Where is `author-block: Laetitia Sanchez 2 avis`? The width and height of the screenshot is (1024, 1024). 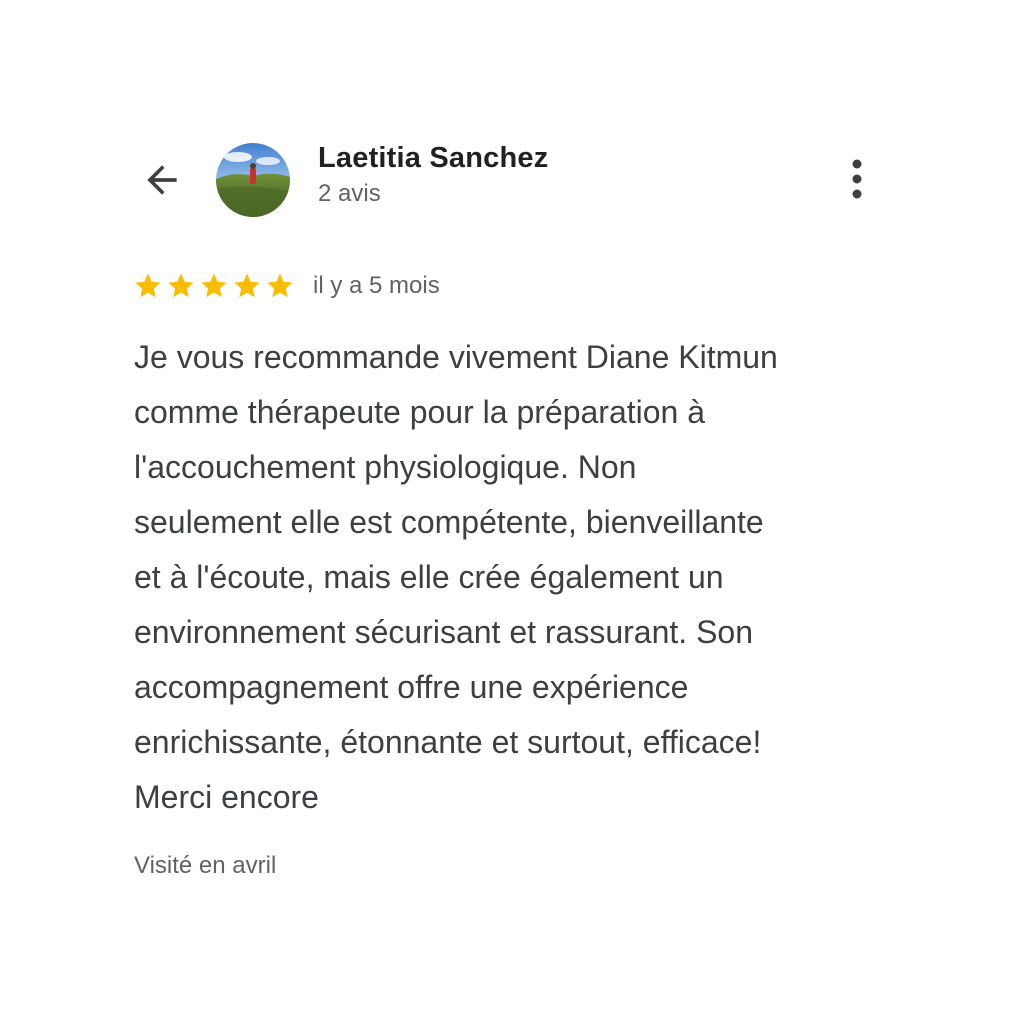
author-block: Laetitia Sanchez 2 avis is located at coordinates (433, 175).